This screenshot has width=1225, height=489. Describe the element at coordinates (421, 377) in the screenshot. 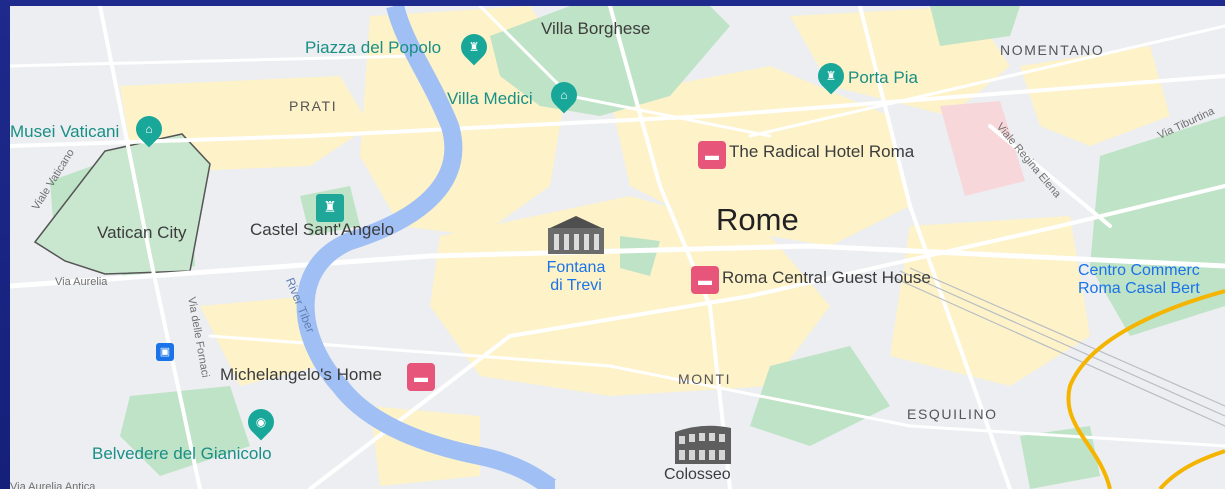

I see `michelangelo-home-hotel-icon: ▬` at that location.